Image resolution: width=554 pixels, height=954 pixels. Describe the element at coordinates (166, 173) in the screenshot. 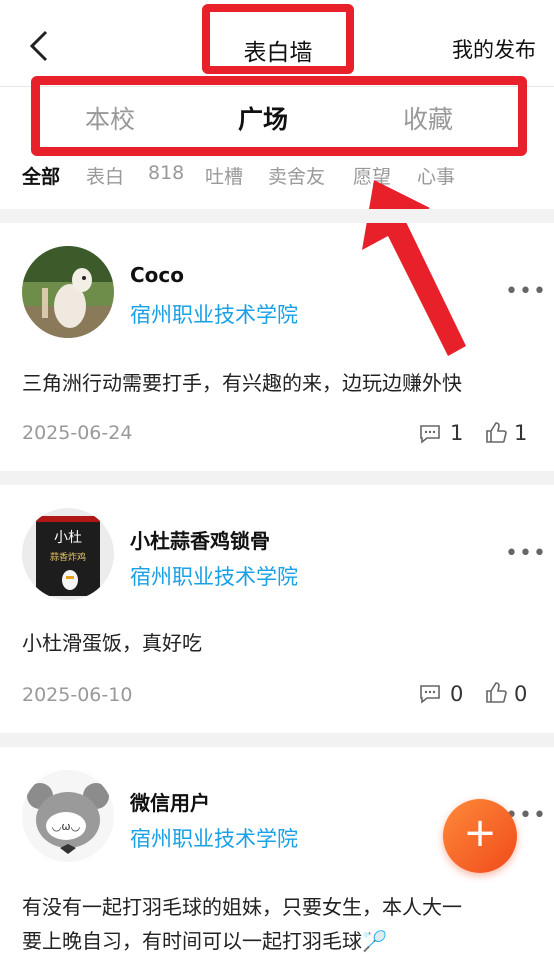

I see `category-818: 818` at that location.